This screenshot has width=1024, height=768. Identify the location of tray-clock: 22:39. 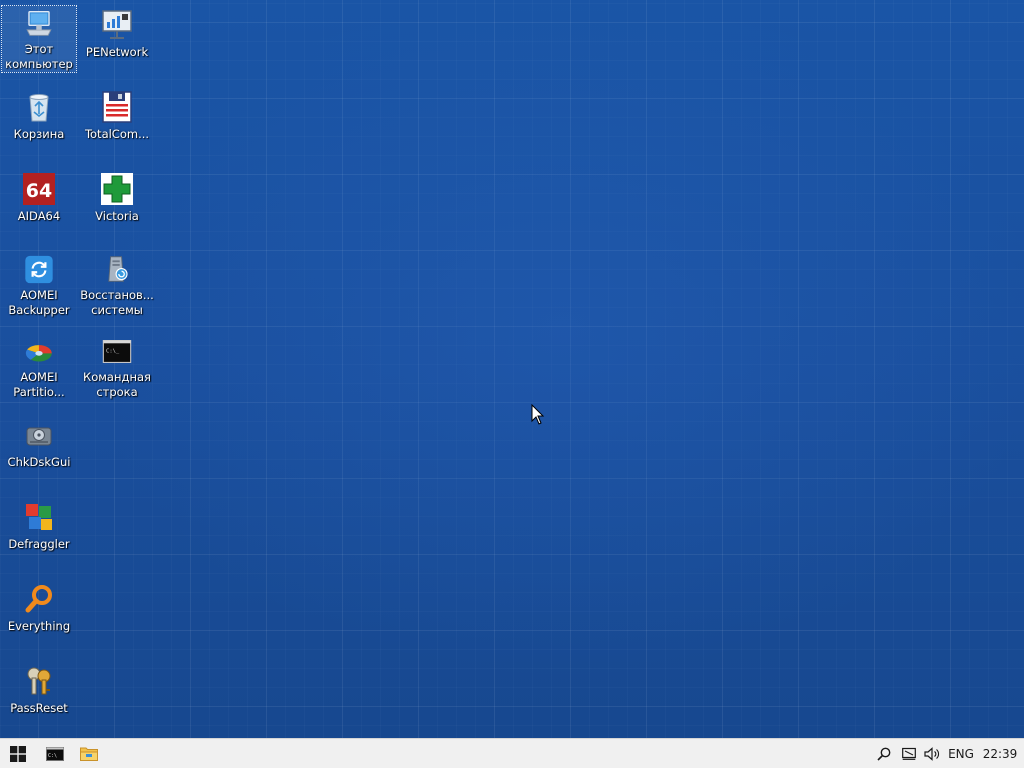
(1000, 753).